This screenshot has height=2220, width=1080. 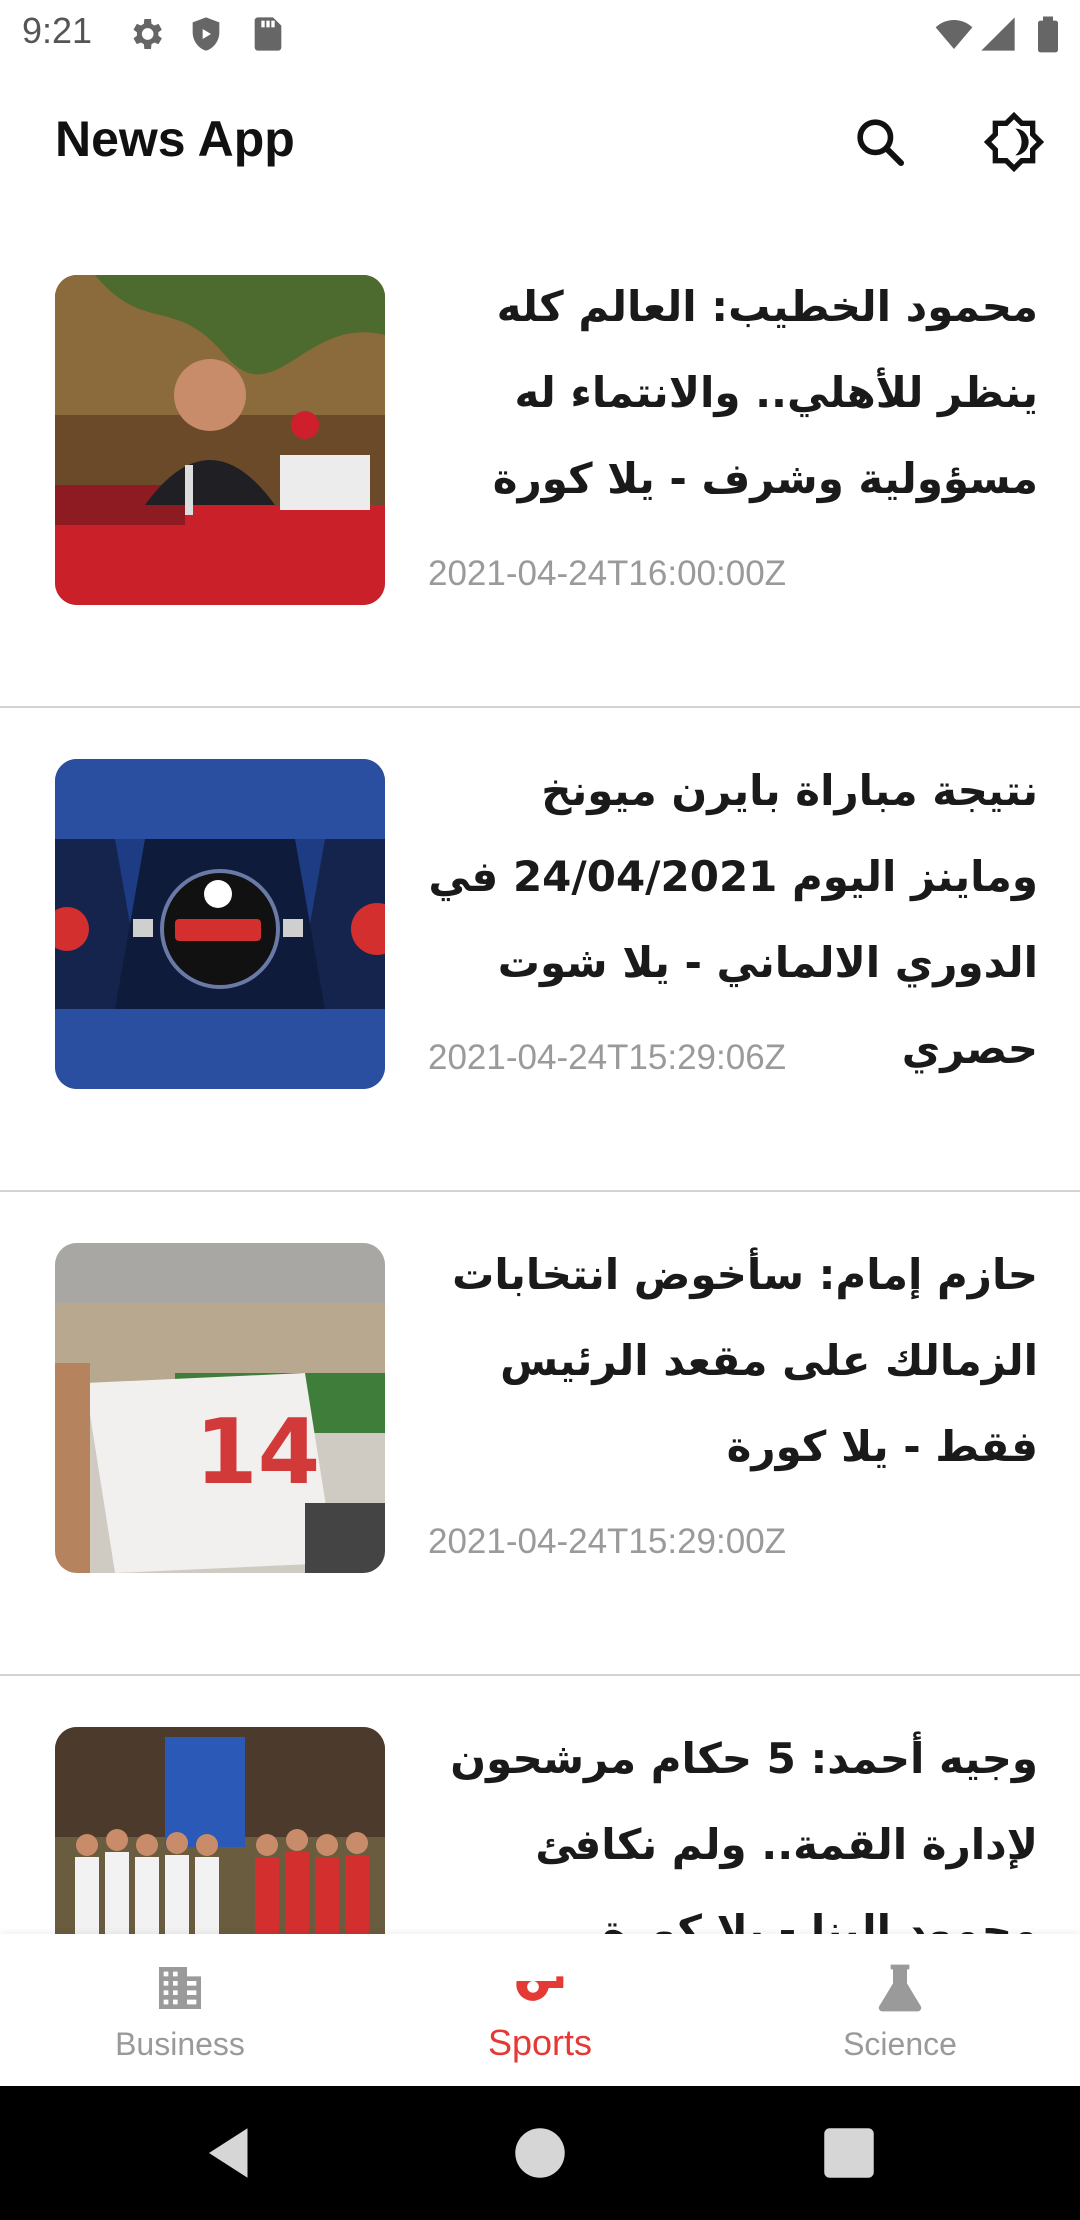 I want to click on news-date: 2021-04-24T15:29:00Z, so click(x=607, y=1541).